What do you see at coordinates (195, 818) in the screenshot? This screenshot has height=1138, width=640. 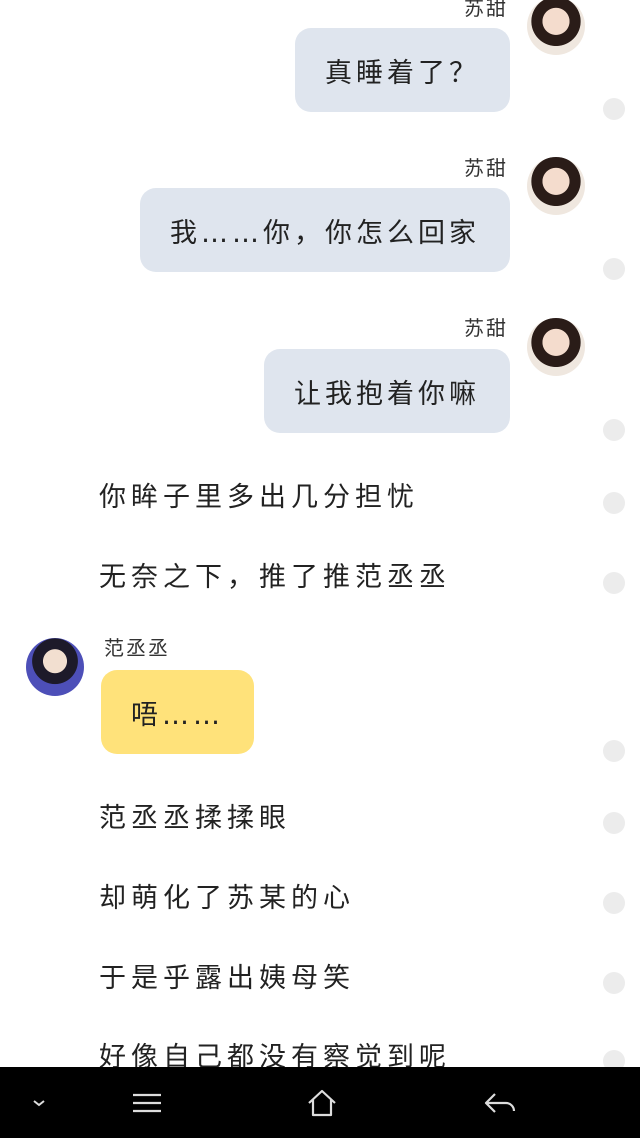 I see `narration-line: 范丞丞揉揉眼` at bounding box center [195, 818].